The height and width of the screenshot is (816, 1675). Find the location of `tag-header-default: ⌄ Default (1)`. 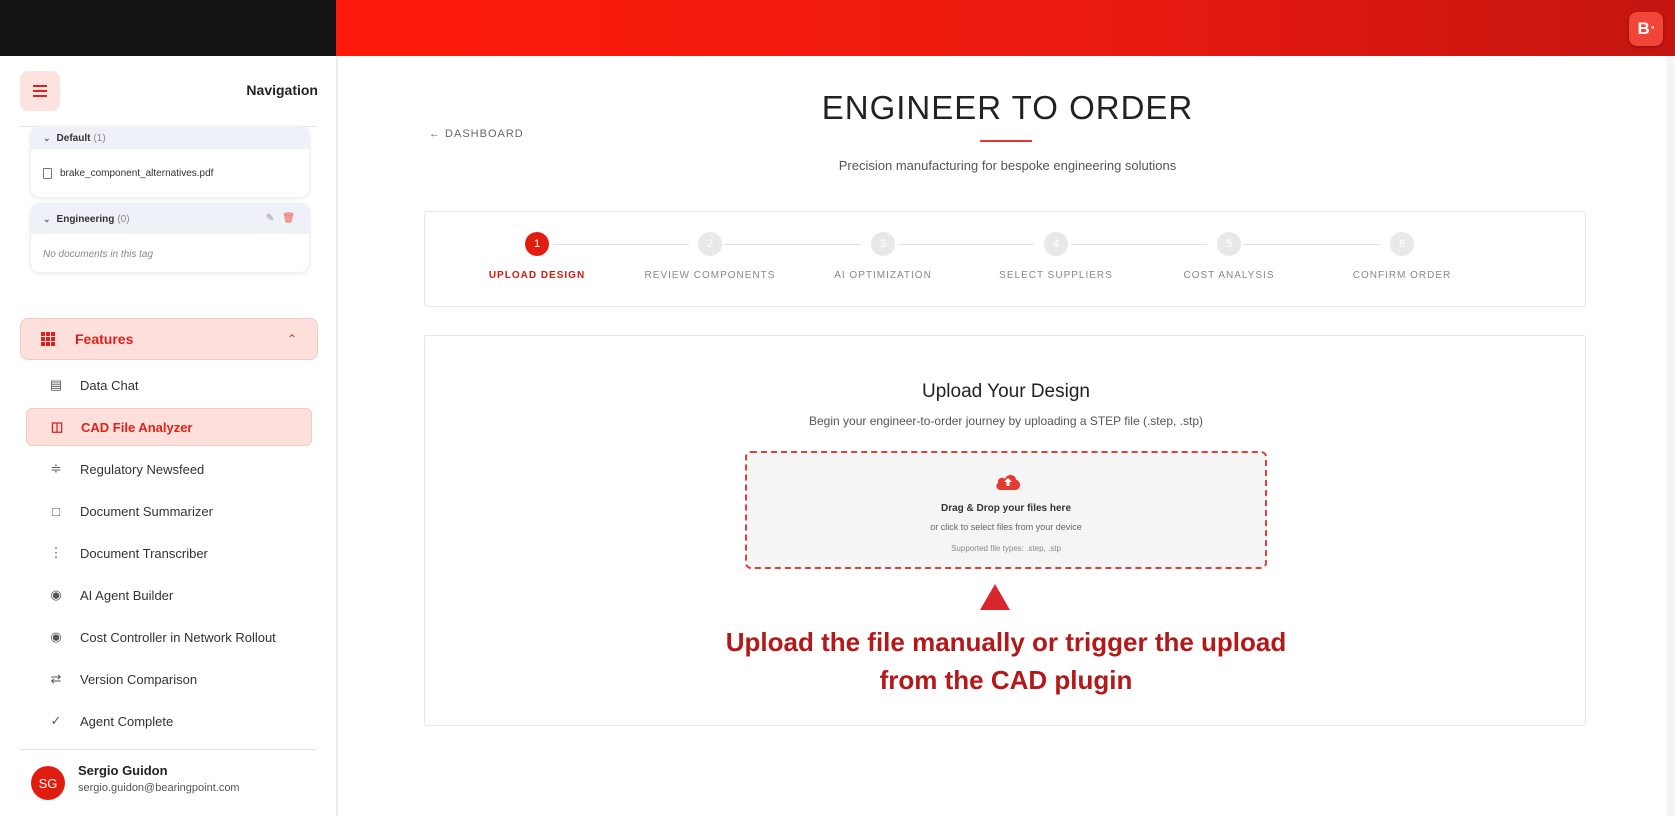

tag-header-default: ⌄ Default (1) is located at coordinates (170, 138).